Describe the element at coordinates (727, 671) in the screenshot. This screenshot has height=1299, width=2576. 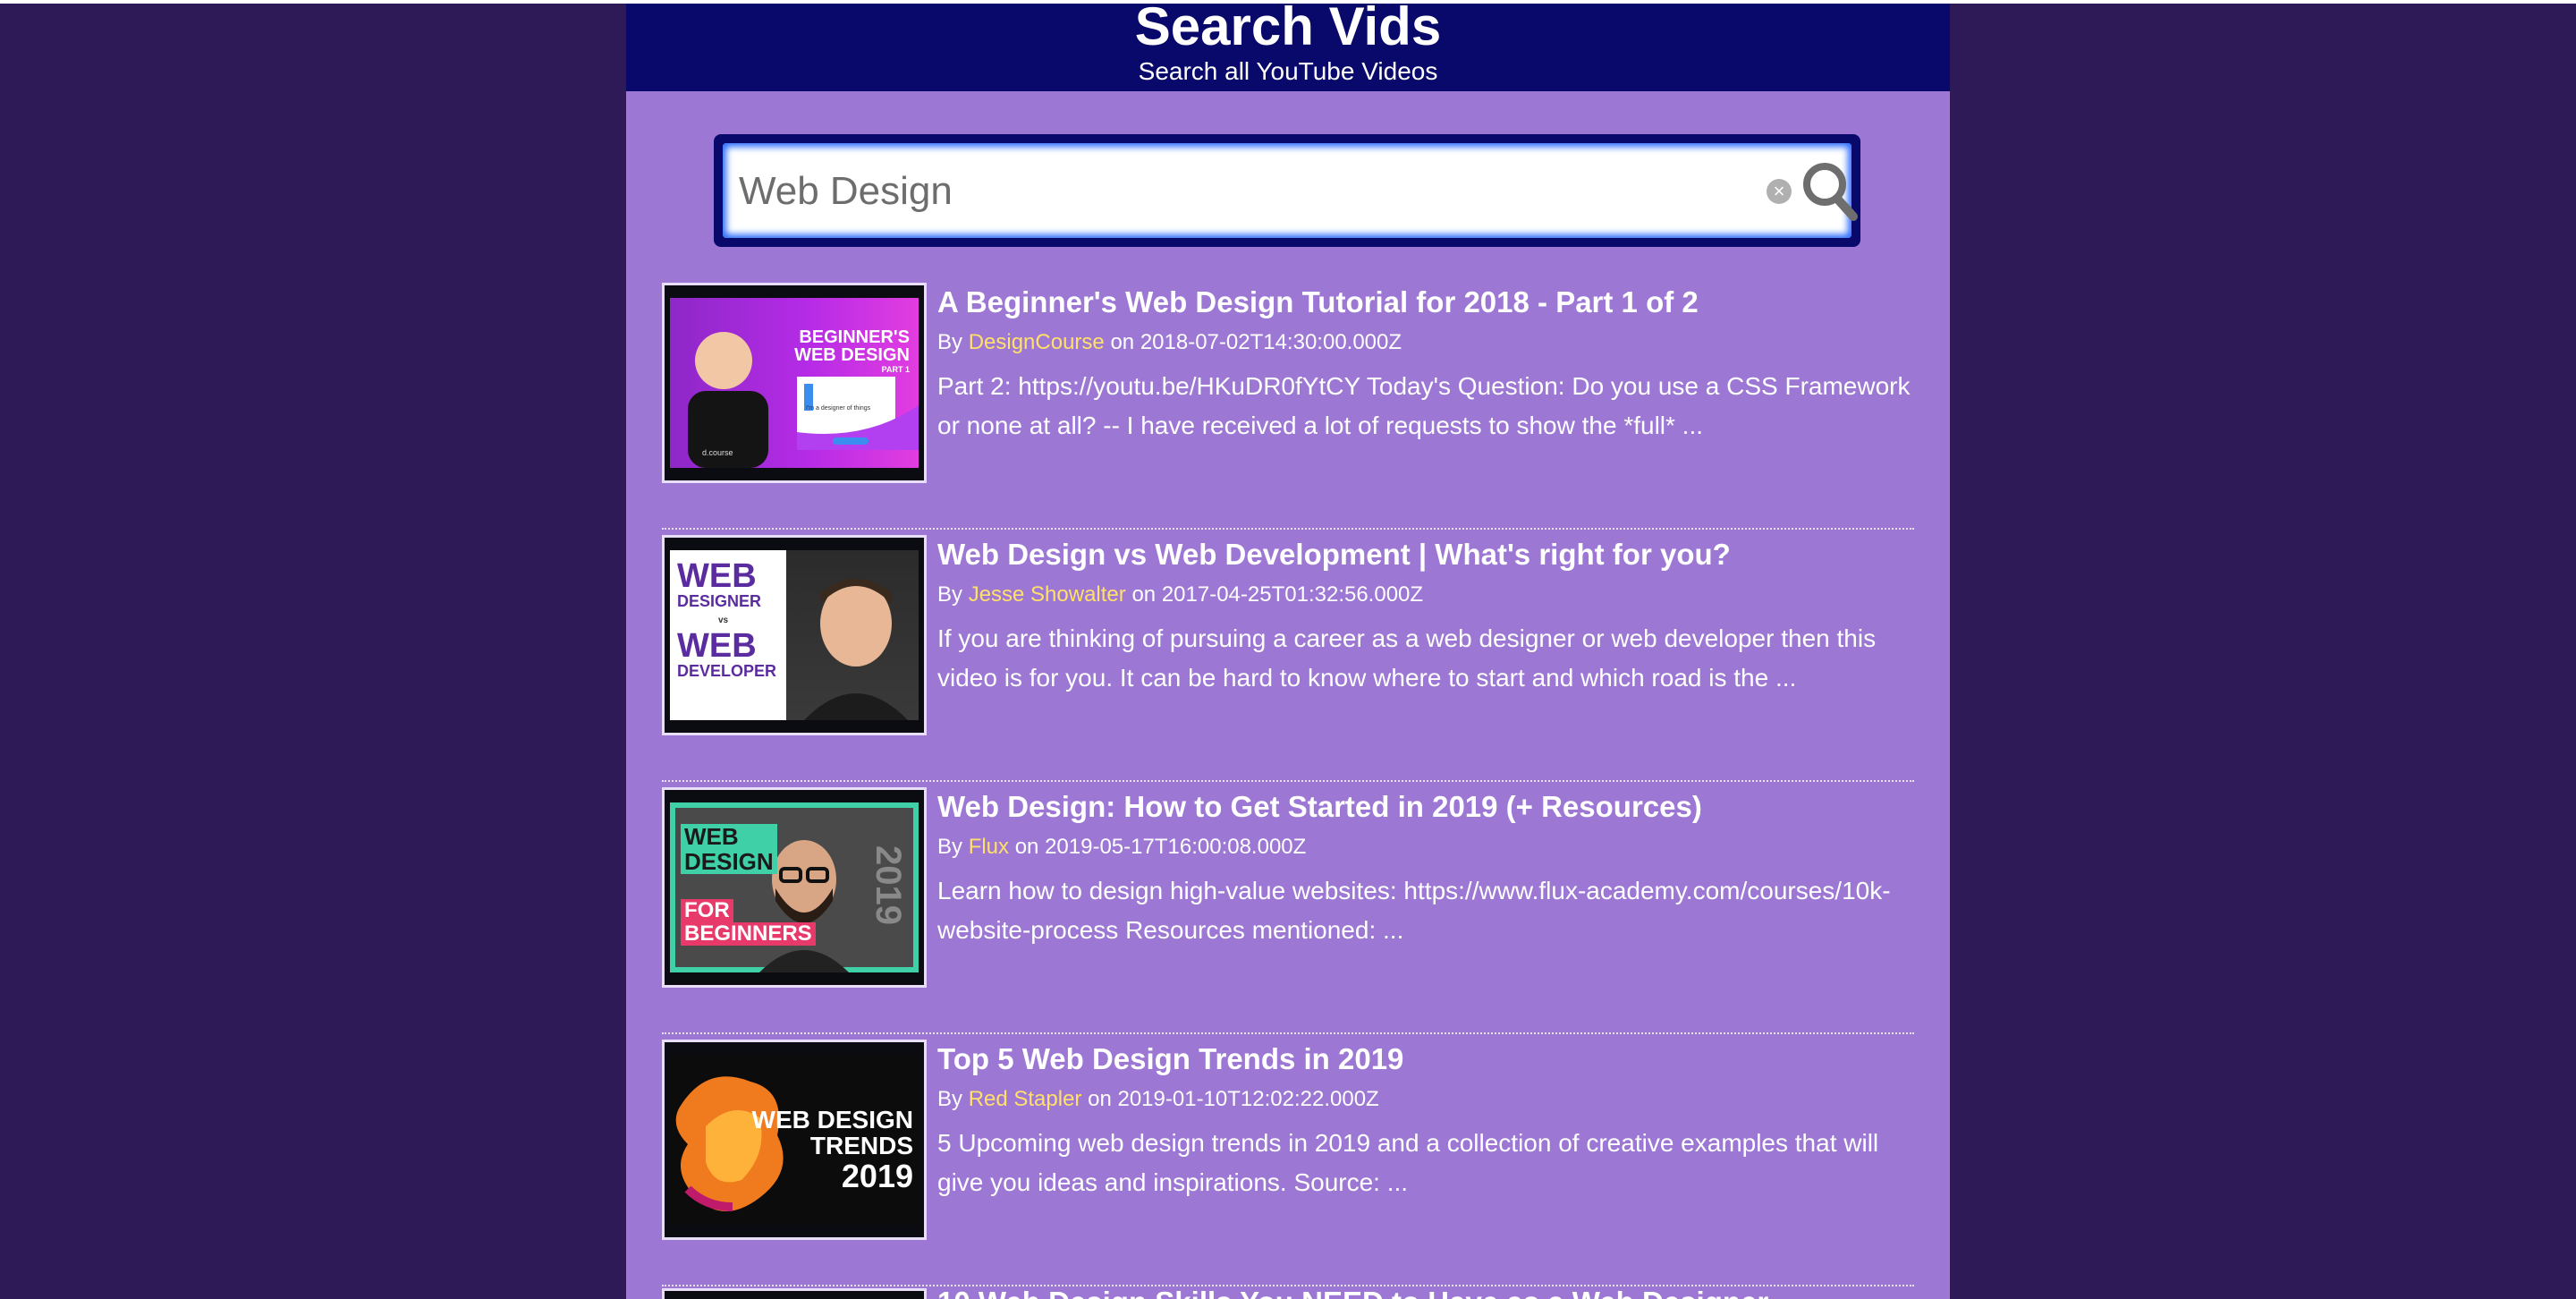
I see `thumb-text: DEVELOPER` at that location.